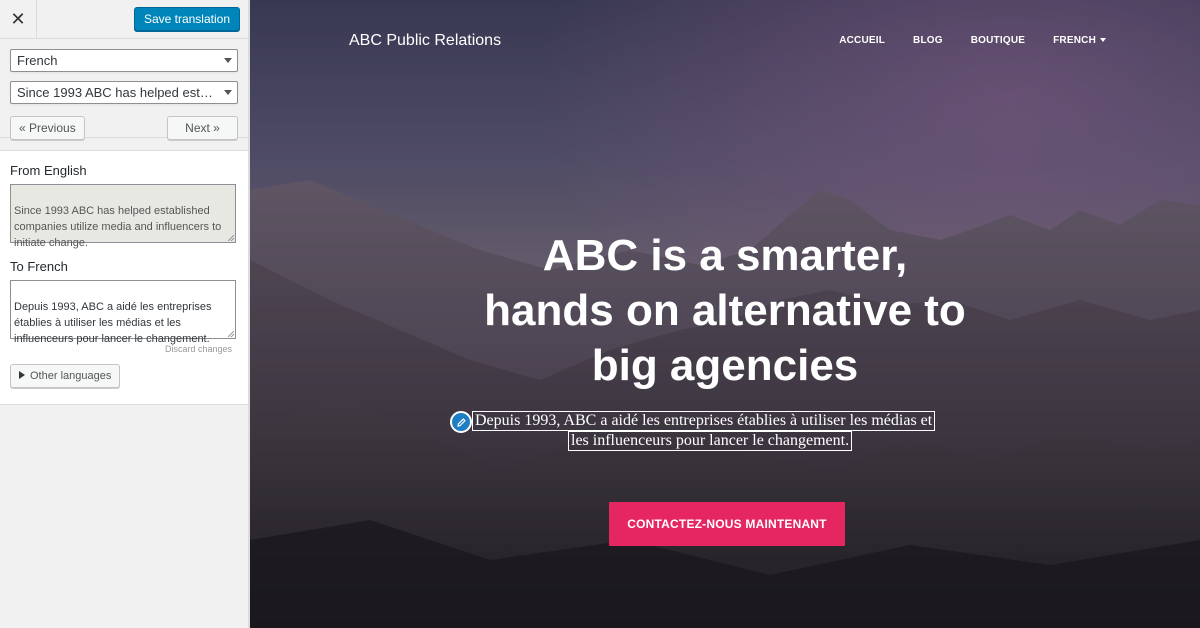 The image size is (1200, 628). I want to click on previous-button: « Previous, so click(47, 128).